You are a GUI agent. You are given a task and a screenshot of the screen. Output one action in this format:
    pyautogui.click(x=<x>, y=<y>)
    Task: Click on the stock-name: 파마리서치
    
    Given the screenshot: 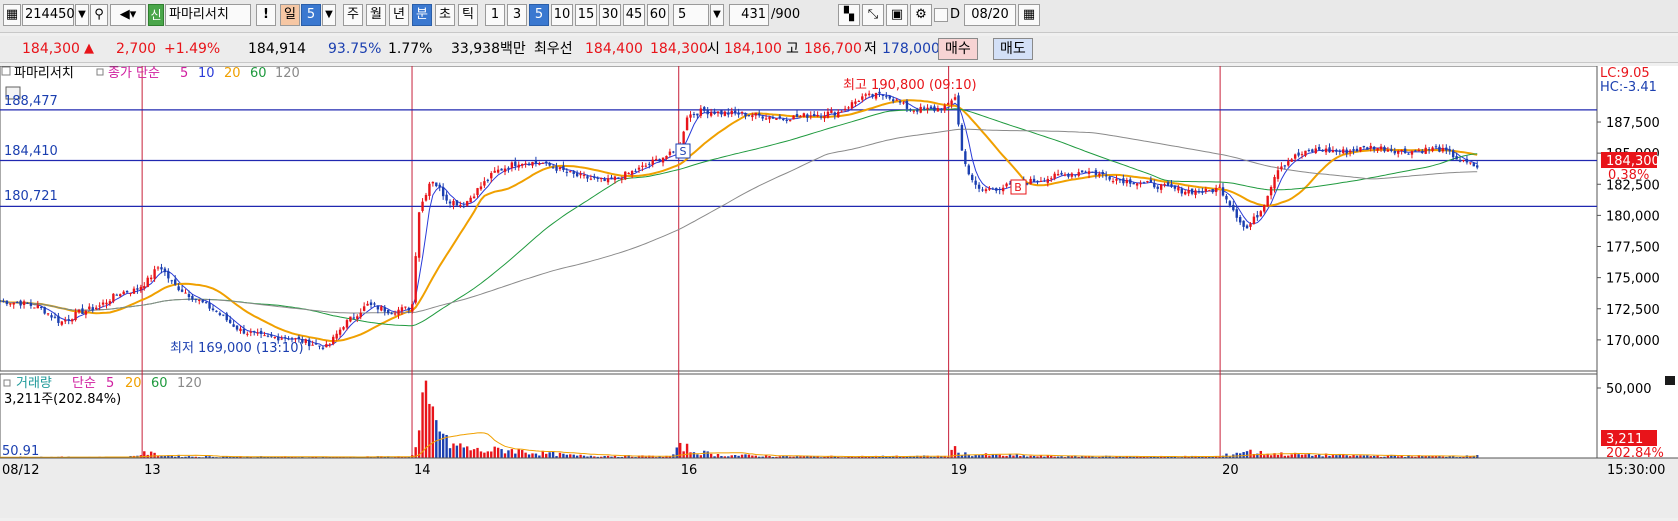 What is the action you would take?
    pyautogui.click(x=208, y=15)
    